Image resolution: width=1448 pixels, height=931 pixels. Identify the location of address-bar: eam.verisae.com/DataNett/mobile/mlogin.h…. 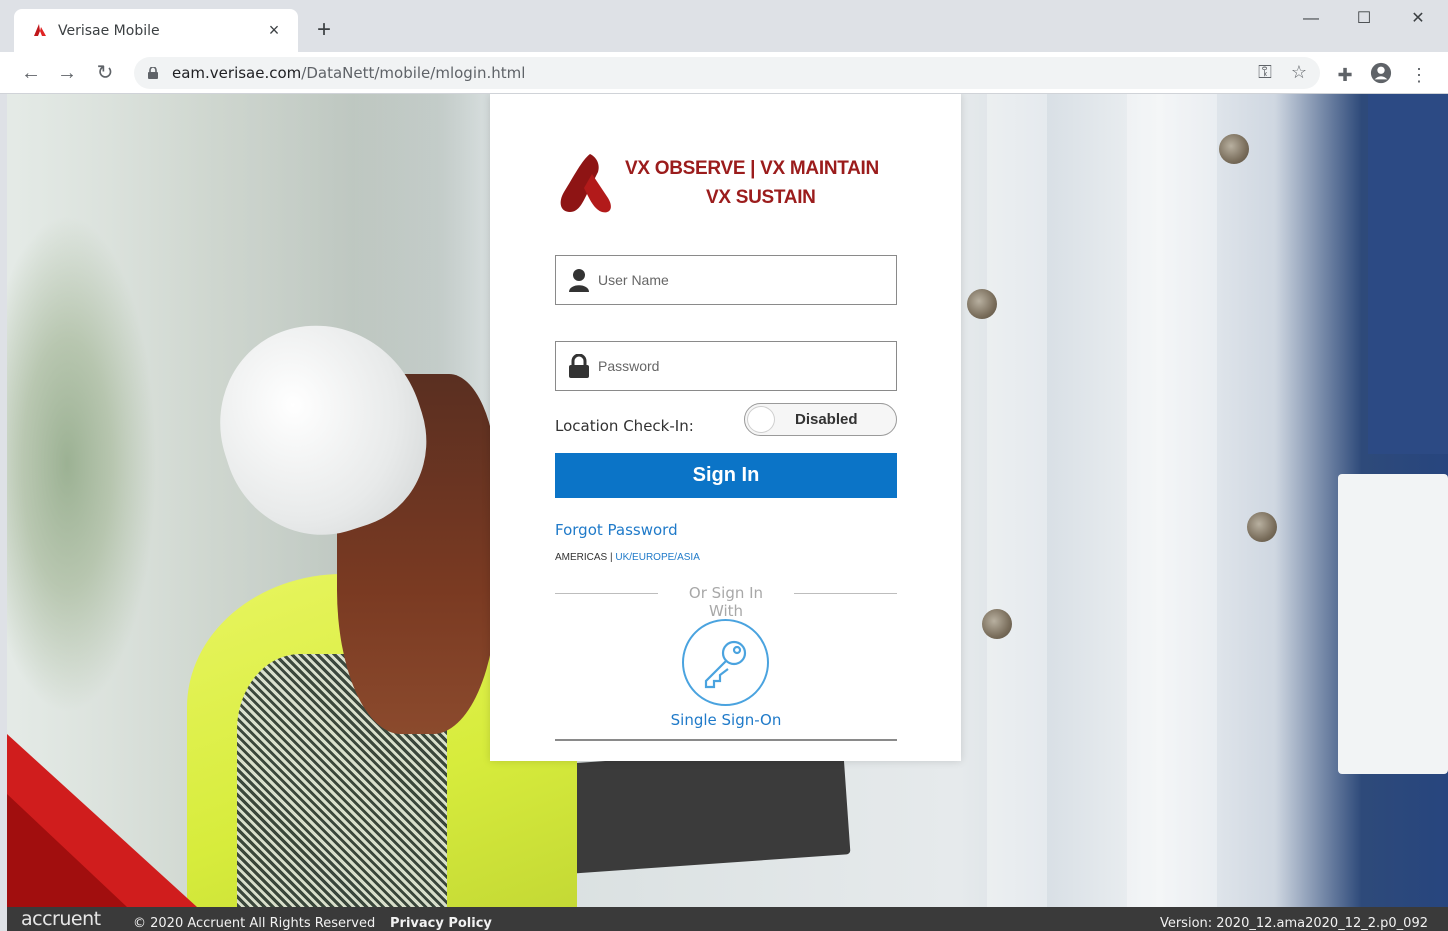
(727, 73).